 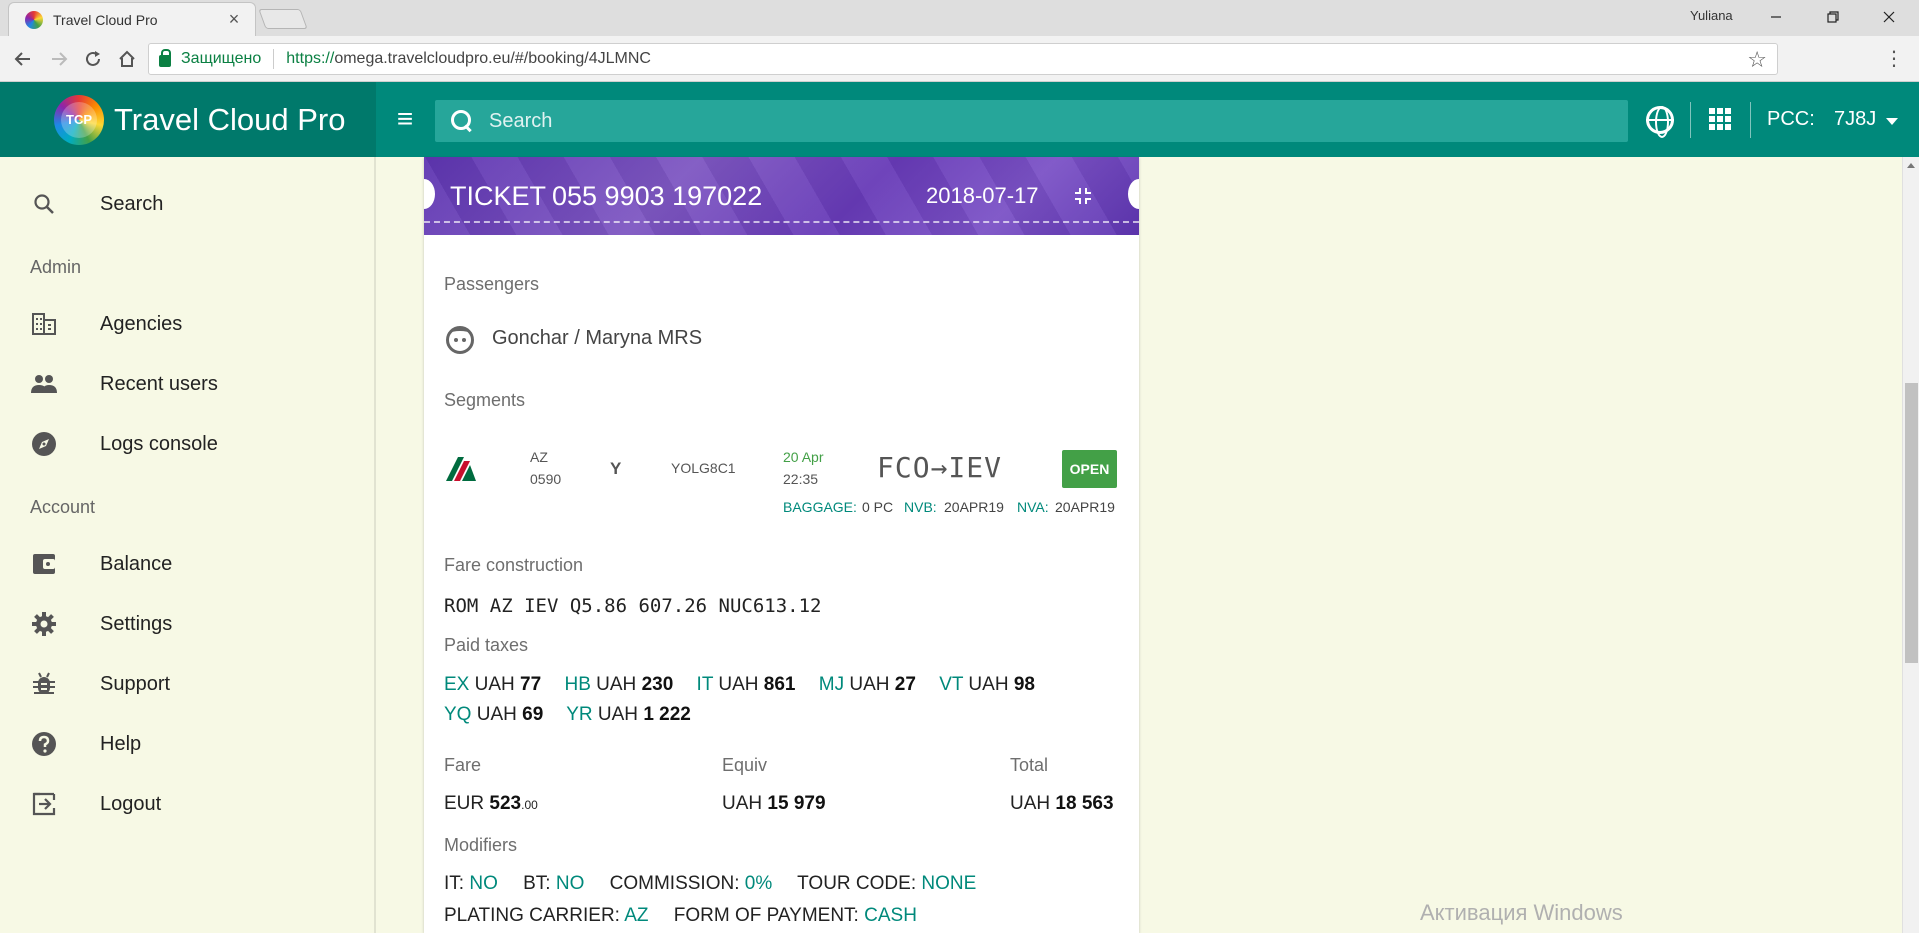 What do you see at coordinates (23, 59) in the screenshot?
I see `back-icon` at bounding box center [23, 59].